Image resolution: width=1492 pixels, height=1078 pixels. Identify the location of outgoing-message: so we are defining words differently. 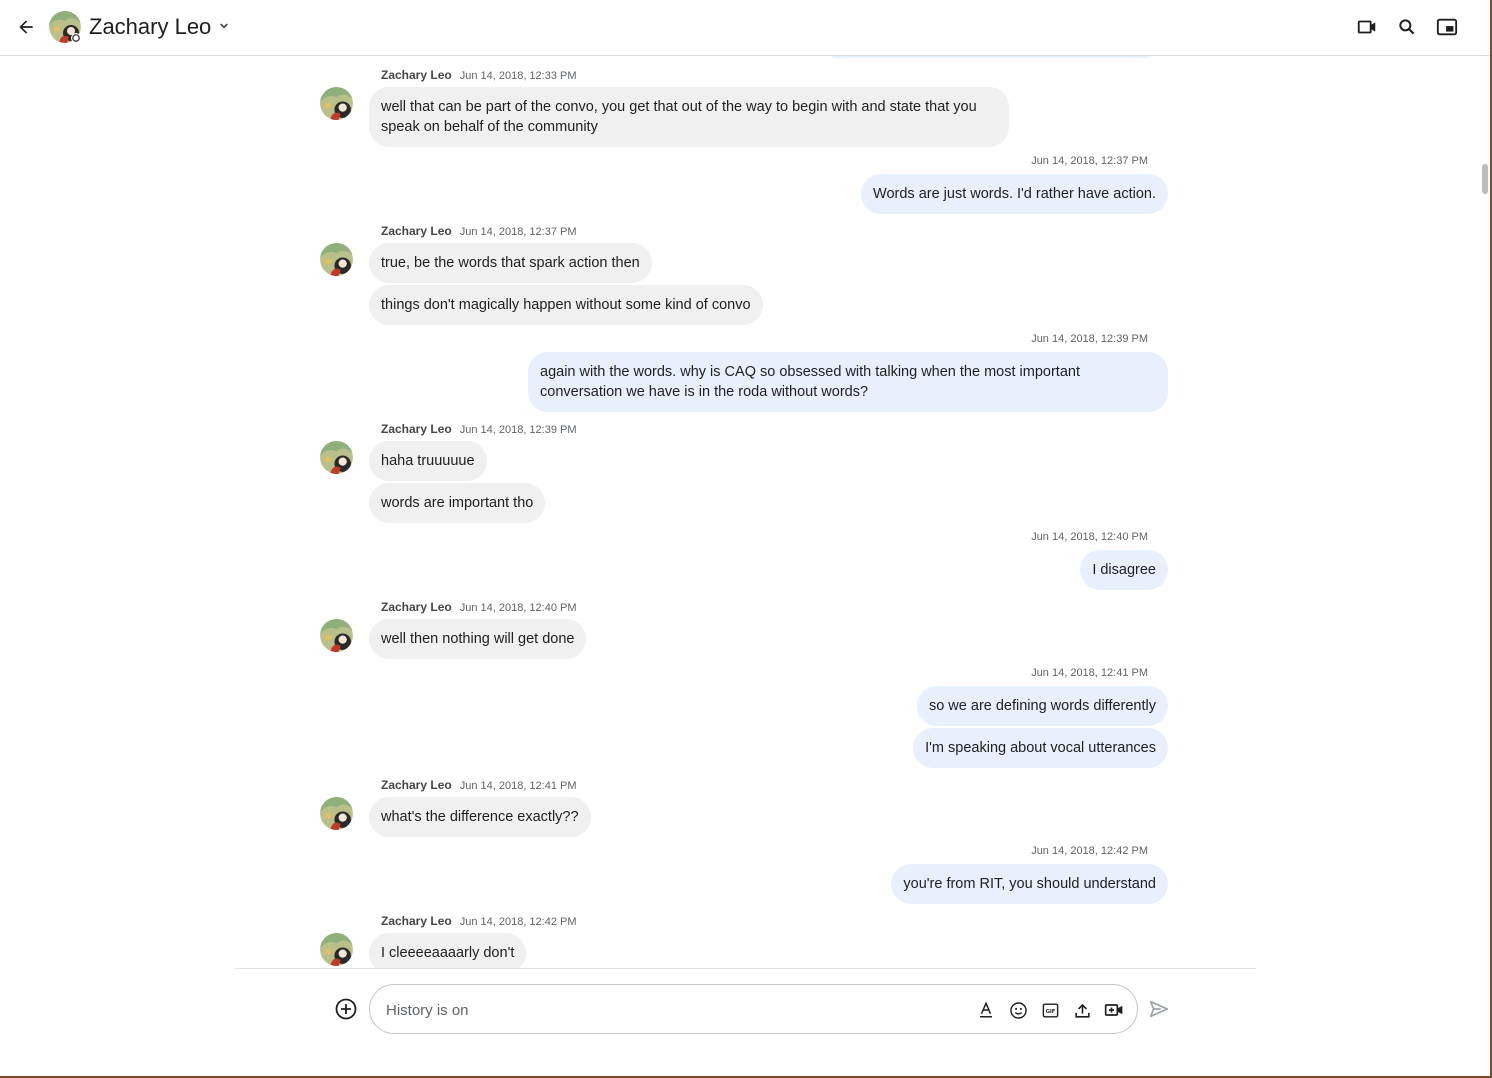
(1042, 706).